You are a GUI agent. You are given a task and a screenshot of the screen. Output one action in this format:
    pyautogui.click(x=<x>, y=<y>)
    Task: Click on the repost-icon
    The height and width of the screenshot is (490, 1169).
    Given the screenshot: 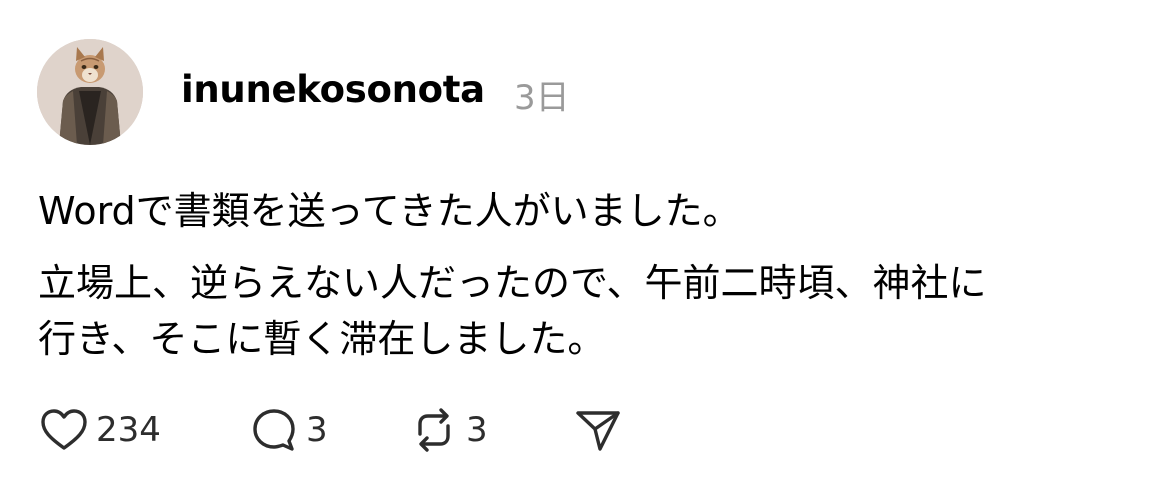 What is the action you would take?
    pyautogui.click(x=434, y=430)
    